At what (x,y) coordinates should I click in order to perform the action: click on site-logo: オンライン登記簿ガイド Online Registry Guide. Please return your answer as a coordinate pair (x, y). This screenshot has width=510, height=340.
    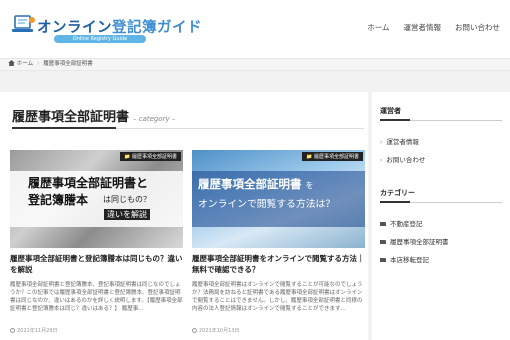
    Looking at the image, I should click on (106, 28).